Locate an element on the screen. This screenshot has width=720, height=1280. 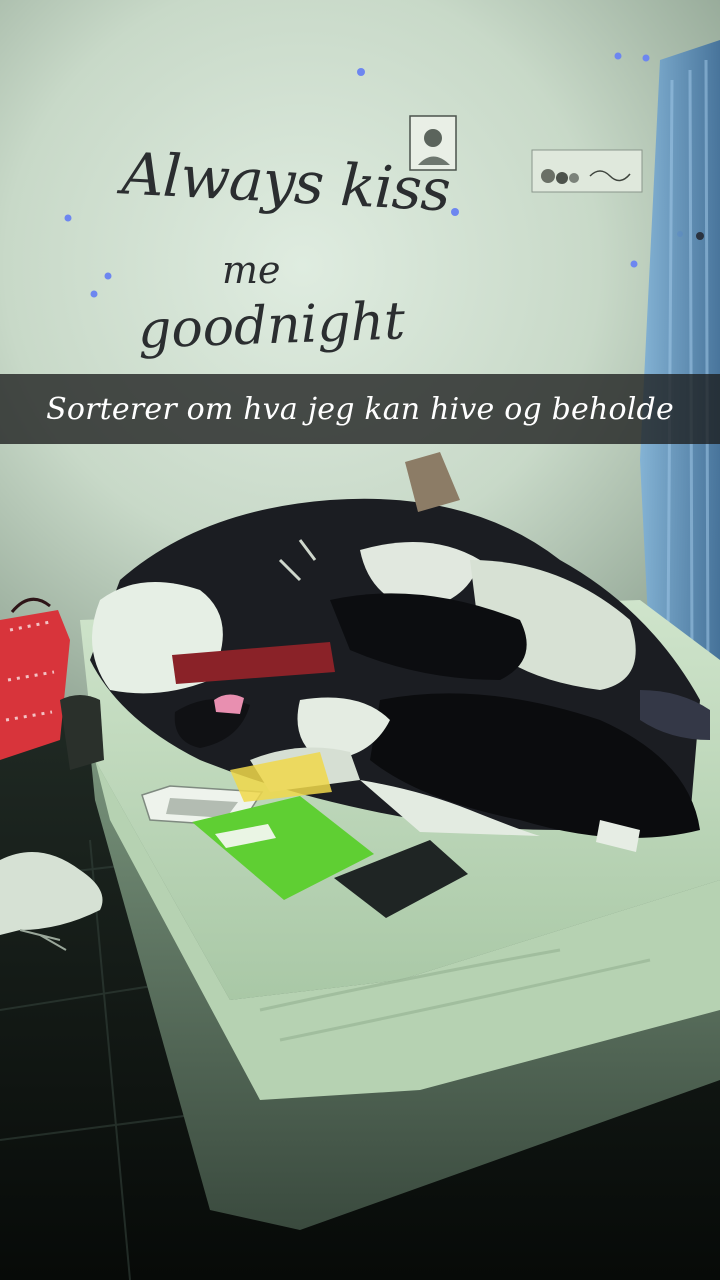
caption-text: Sorterer om hva jeg kan hive og beholde is located at coordinates (360, 409).